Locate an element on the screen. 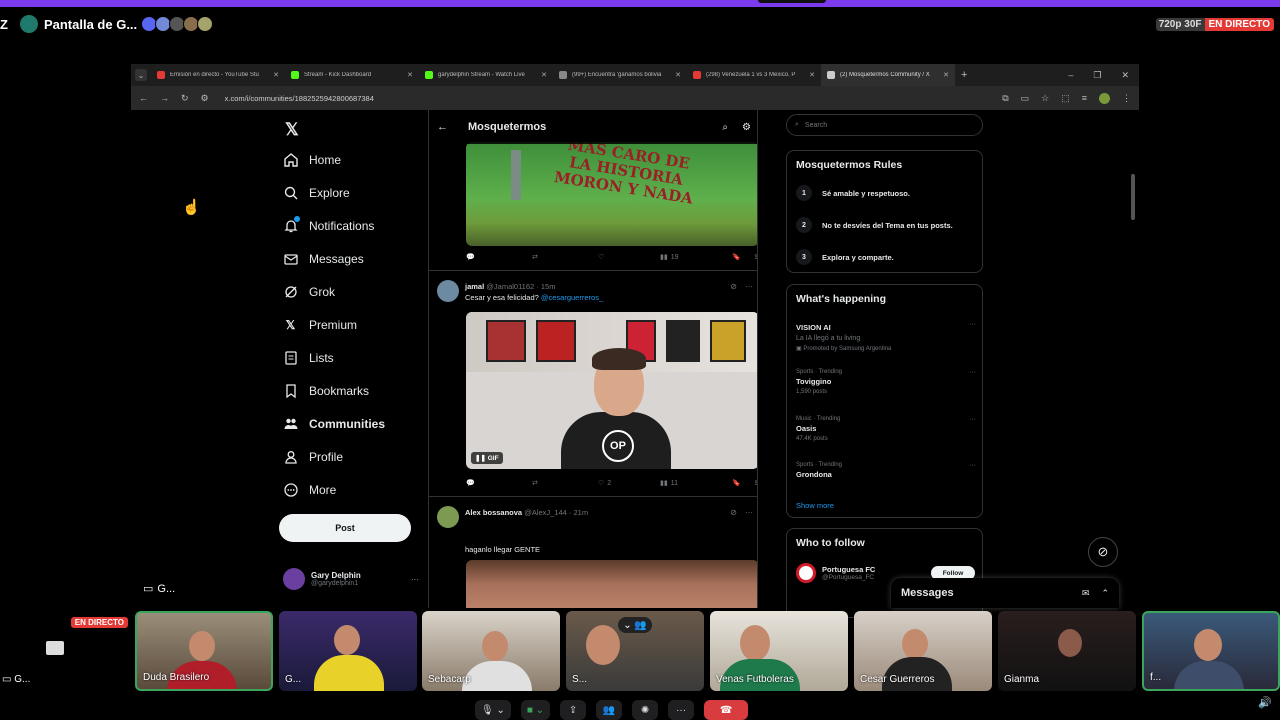 Image resolution: width=1280 pixels, height=720 pixels. browser-tab-active: (2) Mosquetermos Community / X ✕ is located at coordinates (888, 75).